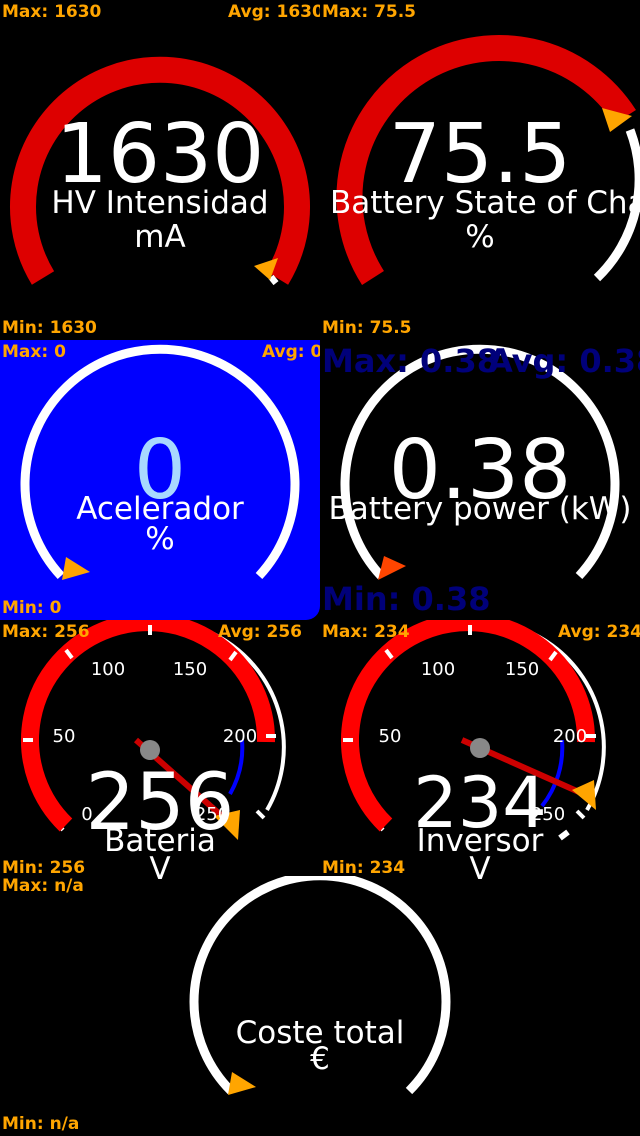 The width and height of the screenshot is (640, 1136). Describe the element at coordinates (367, 328) in the screenshot. I see `min-label: Min: 75.5` at that location.